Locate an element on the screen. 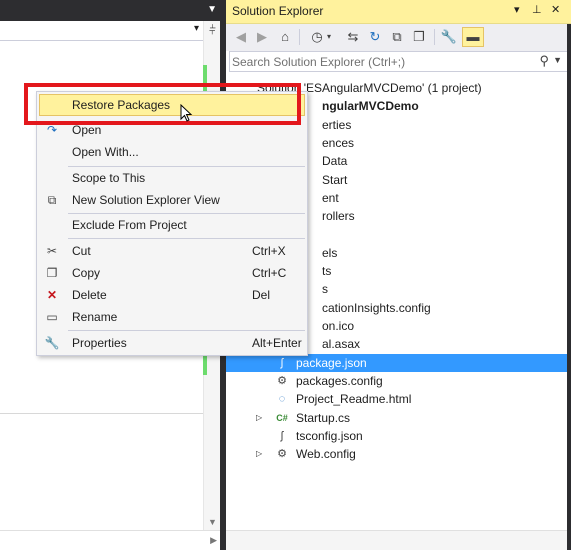 This screenshot has height=550, width=571. navigation-dropdown-icon: ▾ is located at coordinates (196, 28).